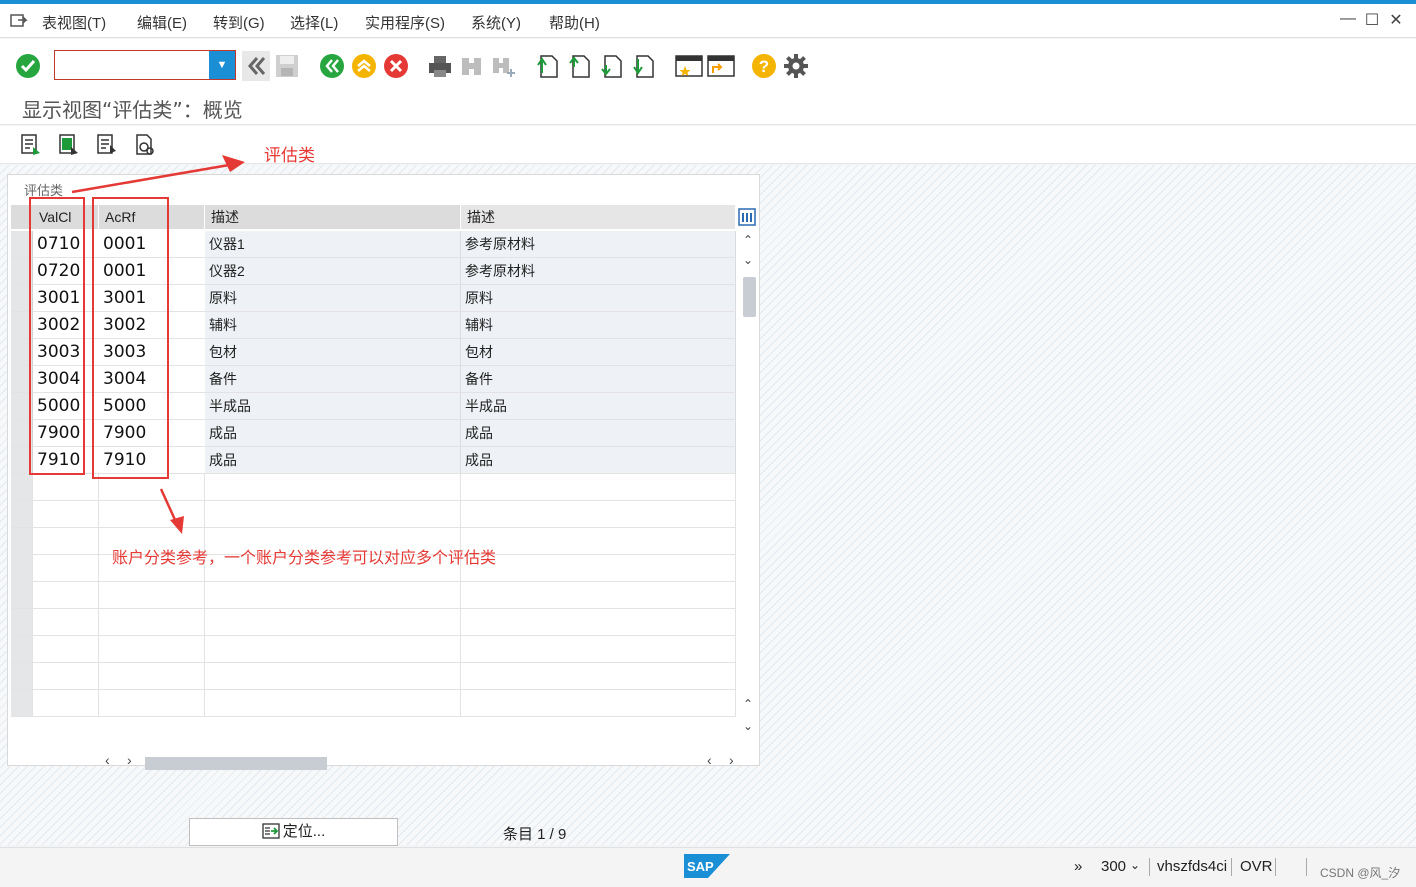 This screenshot has height=887, width=1416. I want to click on vertical-scroll-thumb, so click(749, 297).